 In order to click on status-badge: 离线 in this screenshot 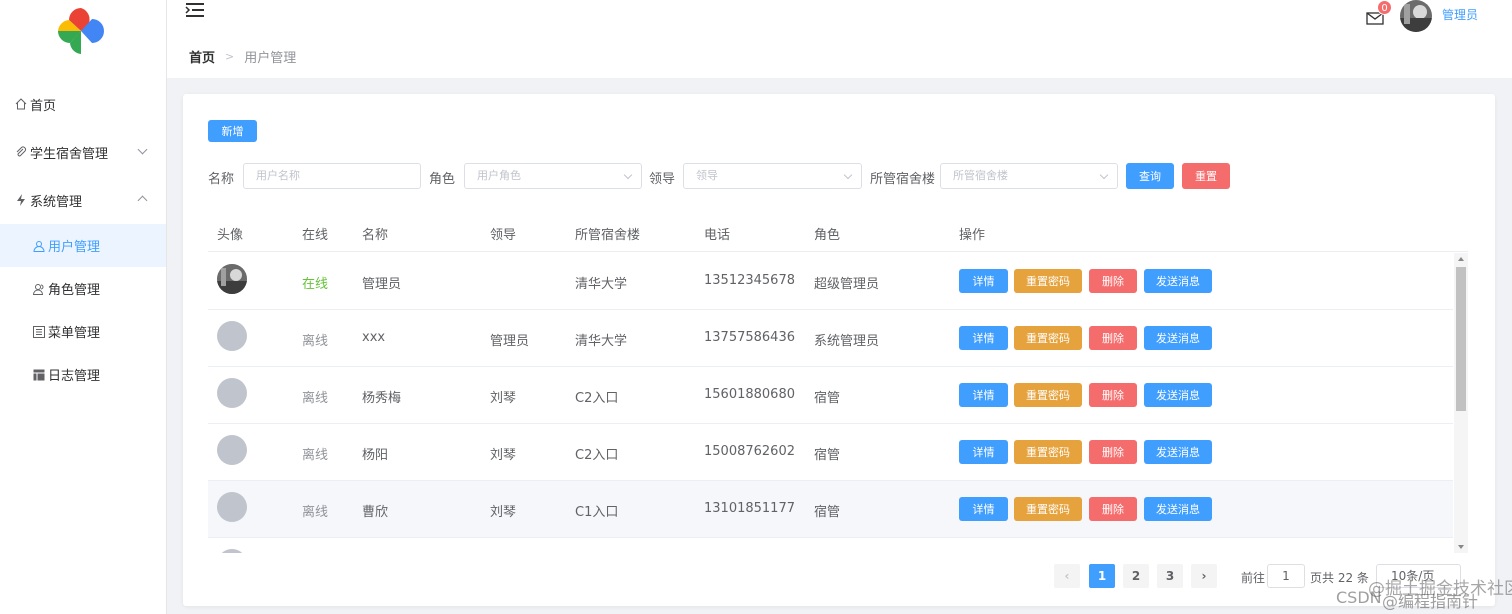, I will do `click(315, 398)`.